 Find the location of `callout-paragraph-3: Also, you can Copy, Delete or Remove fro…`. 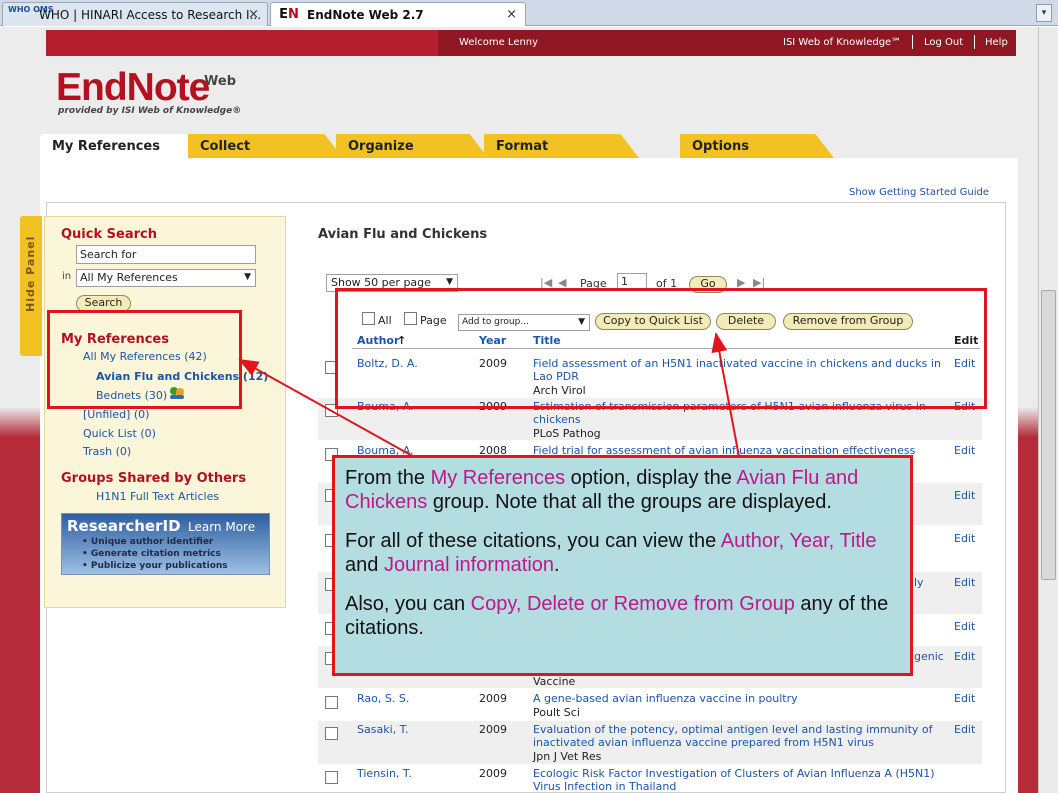

callout-paragraph-3: Also, you can Copy, Delete or Remove fro… is located at coordinates (617, 616).